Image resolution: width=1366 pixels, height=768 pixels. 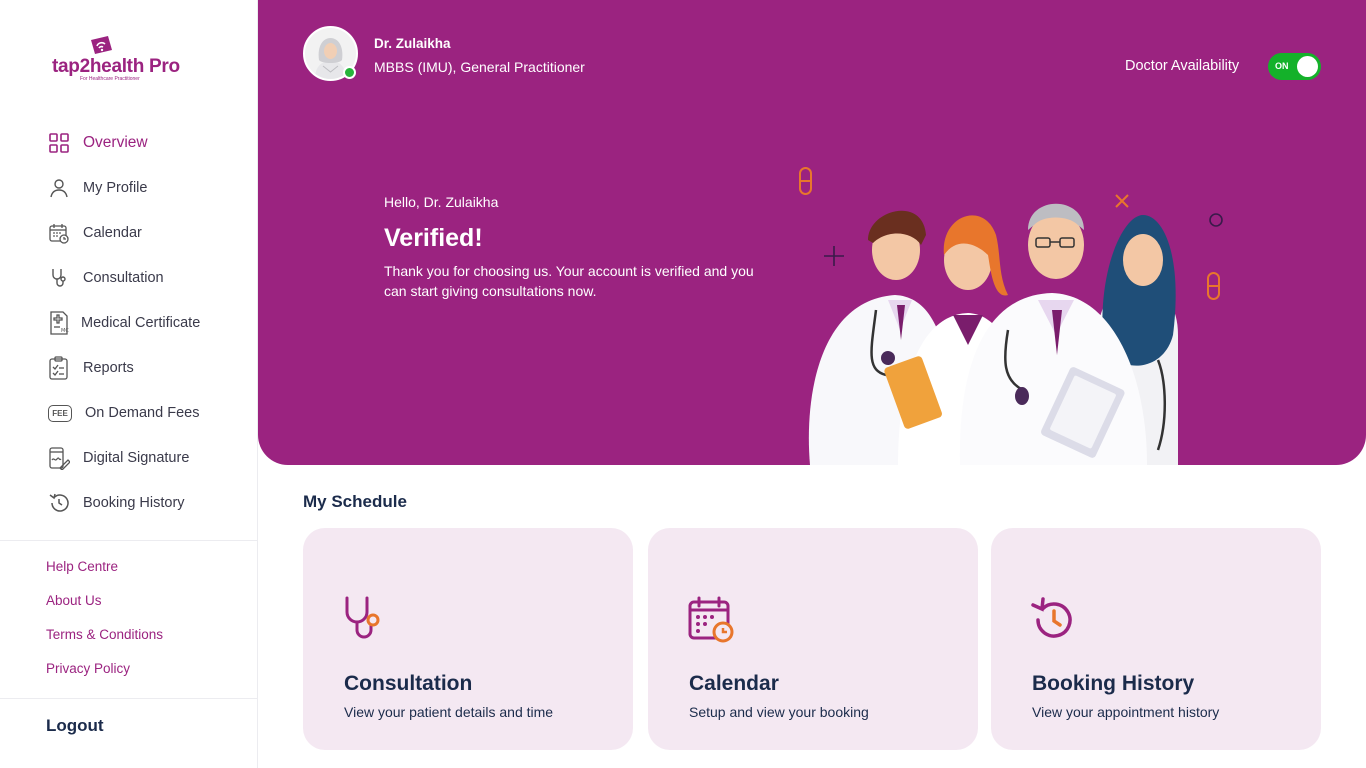 What do you see at coordinates (134, 503) in the screenshot?
I see `sidebar-item-label: Booking History` at bounding box center [134, 503].